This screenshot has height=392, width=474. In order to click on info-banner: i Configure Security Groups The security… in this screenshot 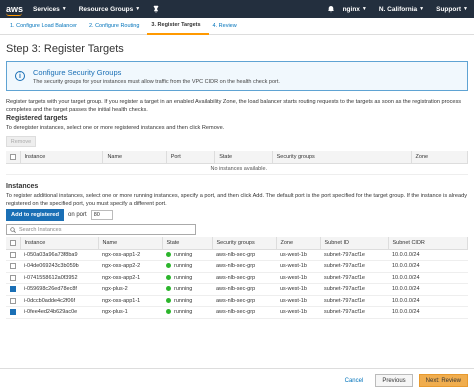, I will do `click(237, 76)`.